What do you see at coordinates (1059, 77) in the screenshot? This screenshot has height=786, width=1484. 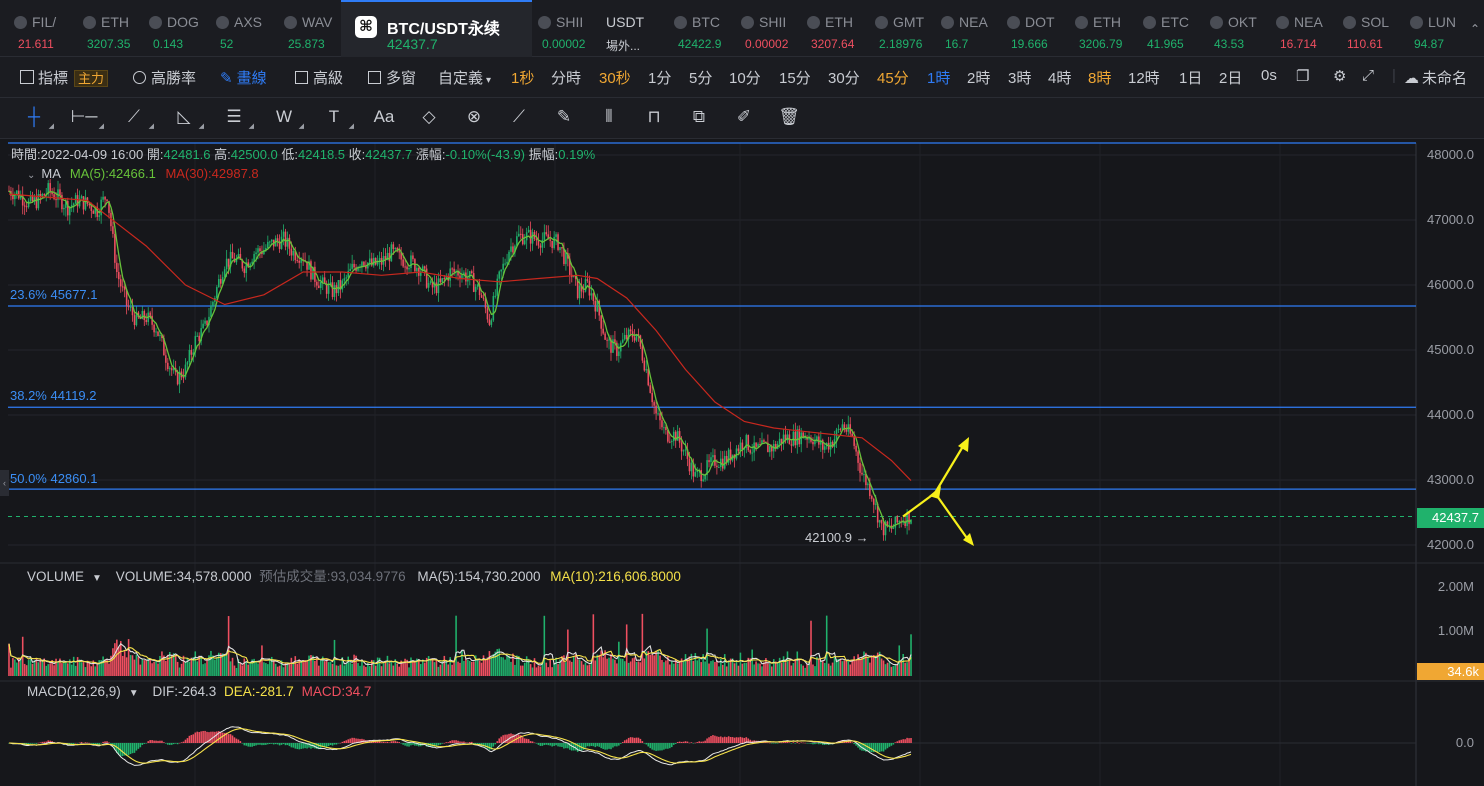 I see `interval-12: 4時` at bounding box center [1059, 77].